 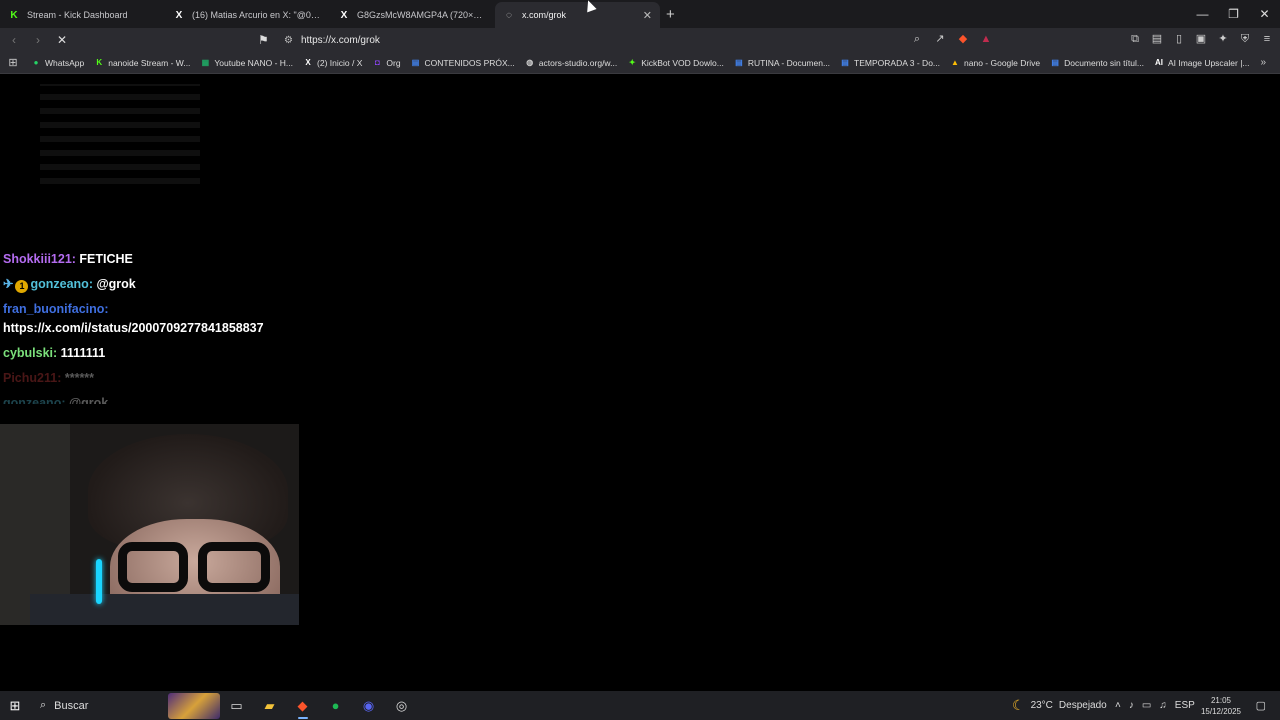 What do you see at coordinates (1202, 14) in the screenshot?
I see `minimize-button: —` at bounding box center [1202, 14].